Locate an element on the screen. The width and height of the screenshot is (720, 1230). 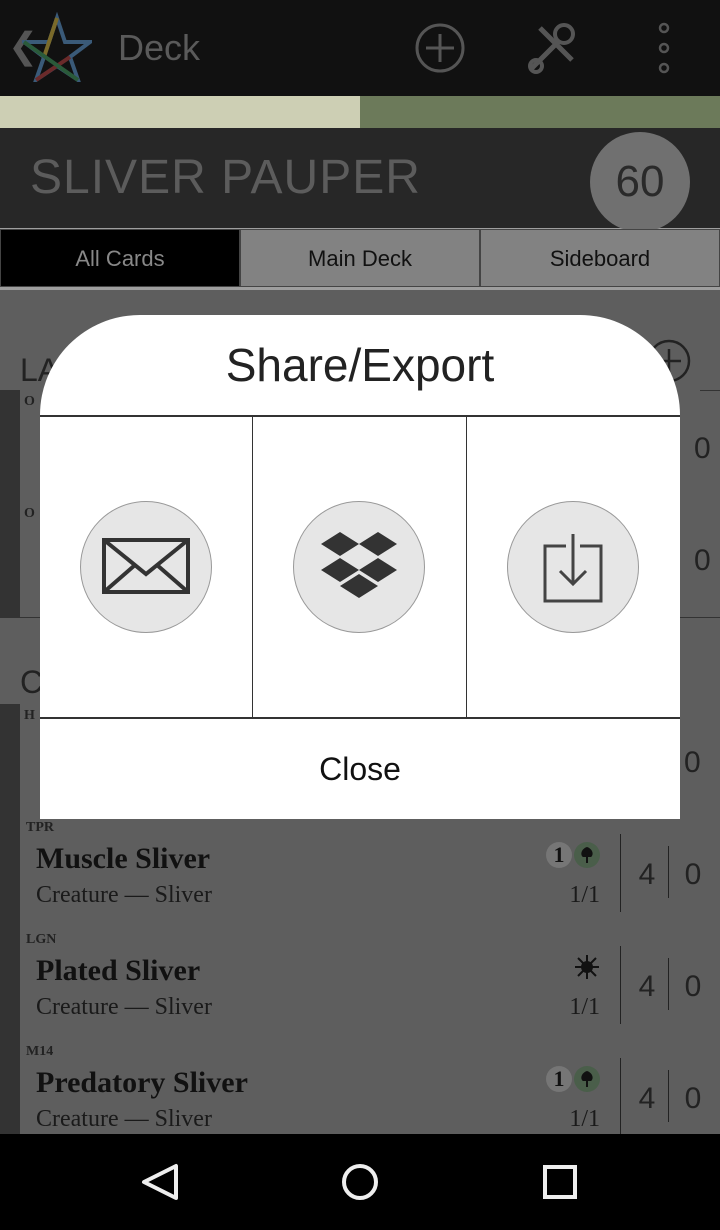
set-code: H is located at coordinates (29, 715).